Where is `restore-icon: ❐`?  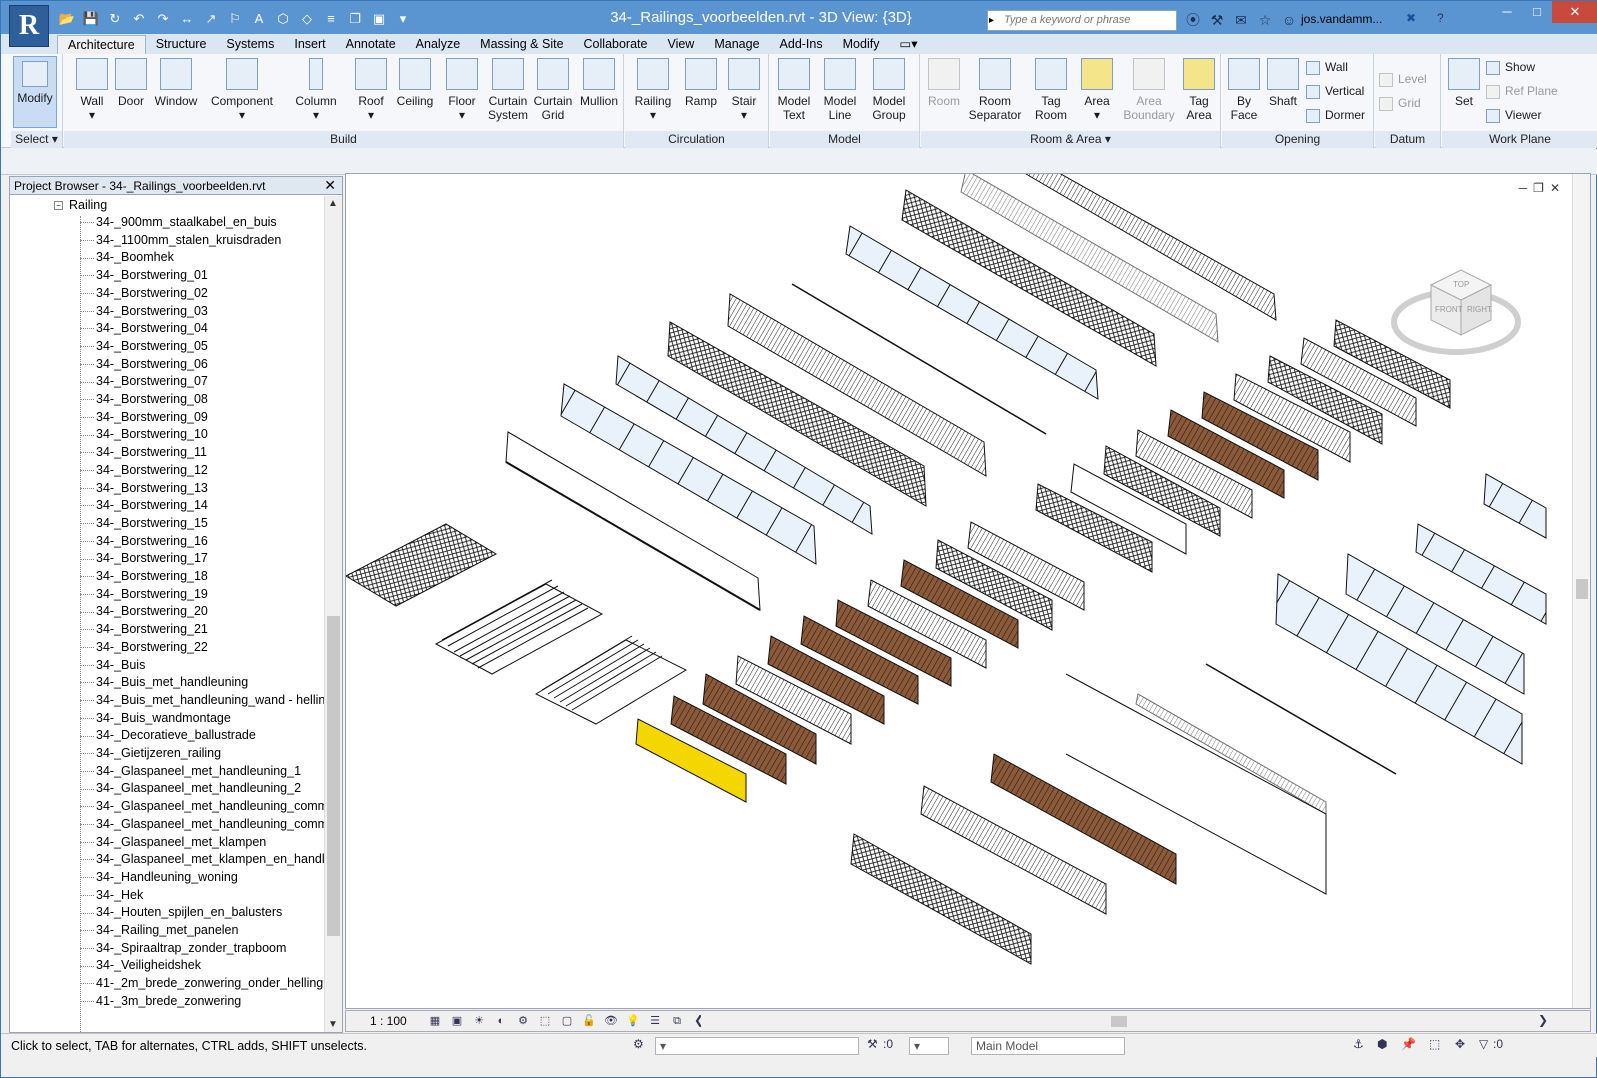 restore-icon: ❐ is located at coordinates (1538, 188).